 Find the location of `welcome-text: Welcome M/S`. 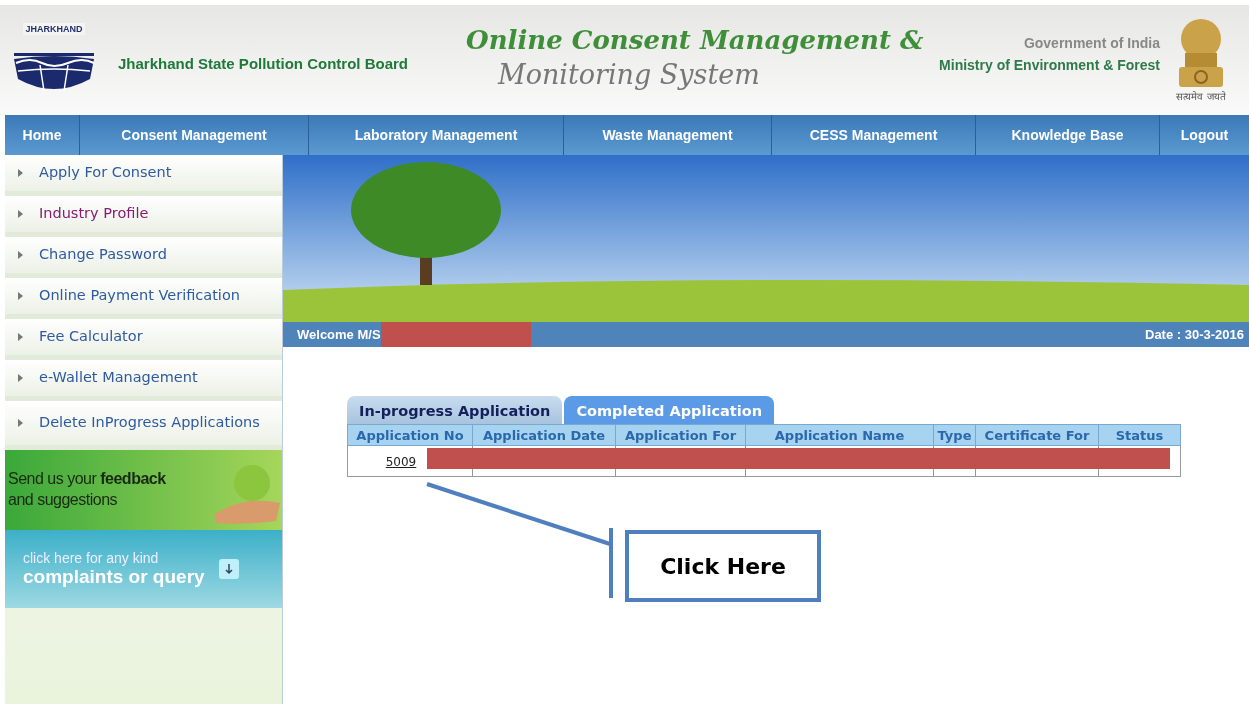

welcome-text: Welcome M/S is located at coordinates (339, 334).